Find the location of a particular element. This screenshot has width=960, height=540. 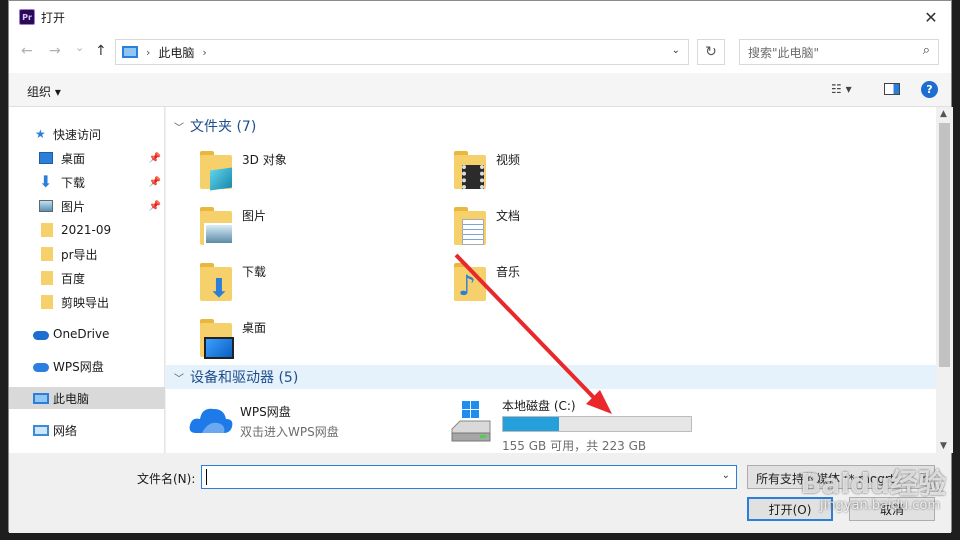

sidebar-item-wps-drive: WPS网盘 is located at coordinates (87, 366).